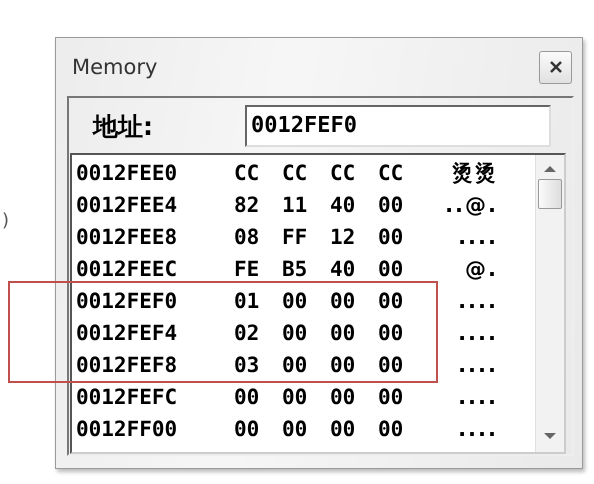 This screenshot has width=594, height=484. I want to click on address-cell-text: 0012FEFC, so click(126, 397).